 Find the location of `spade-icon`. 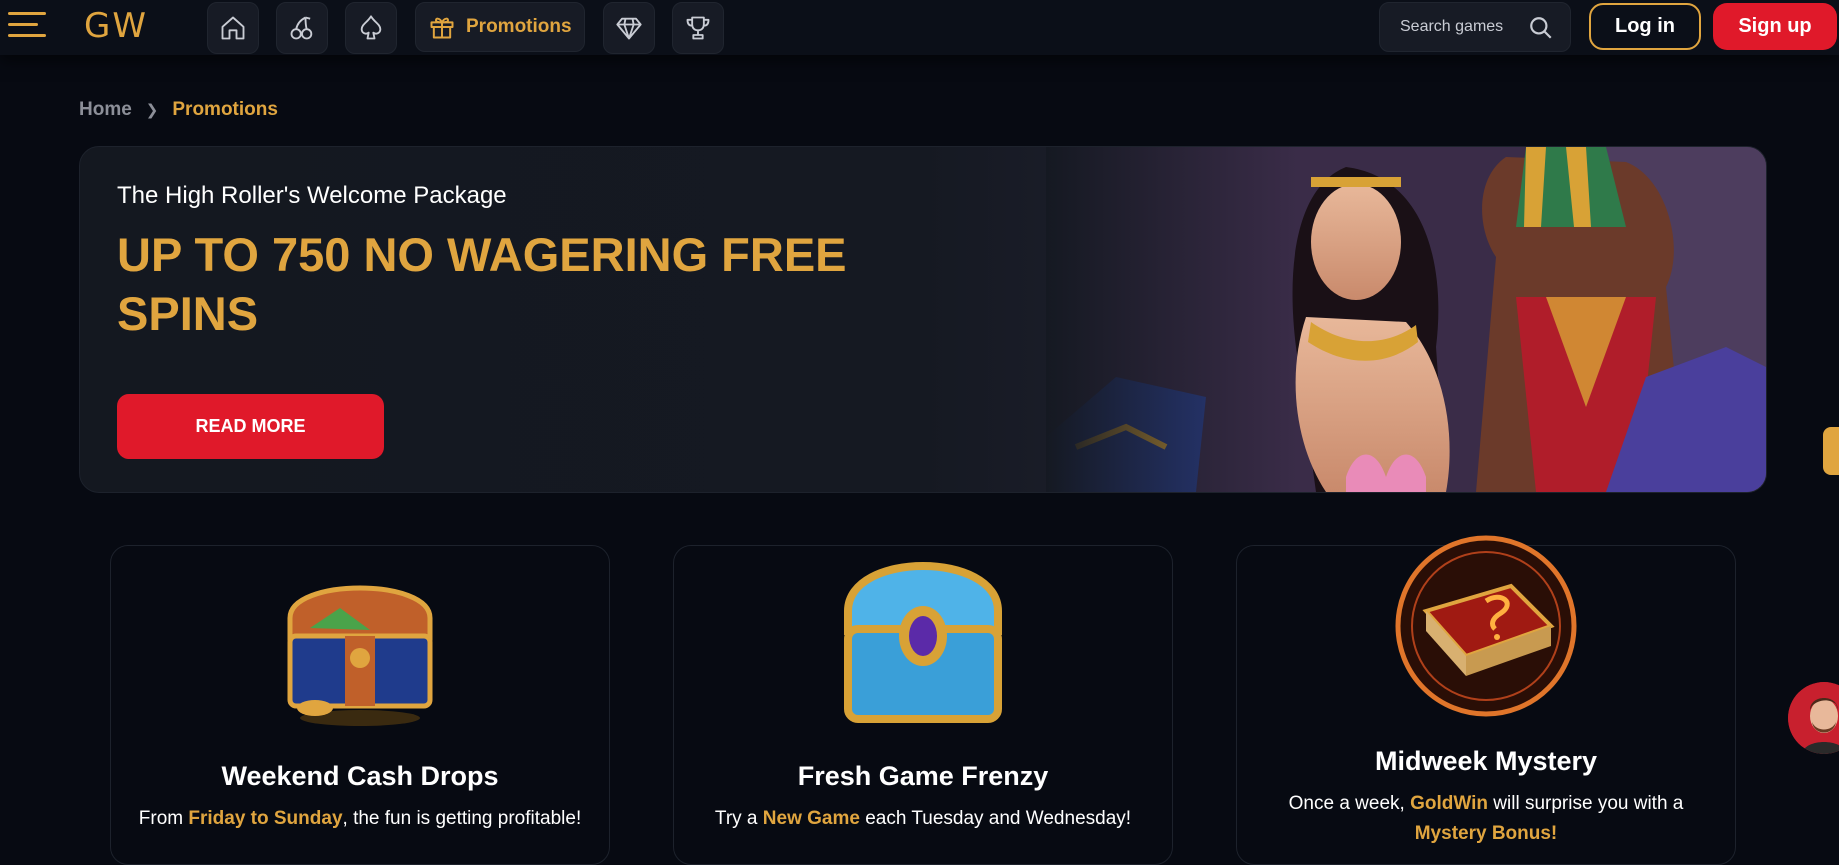

spade-icon is located at coordinates (371, 27).